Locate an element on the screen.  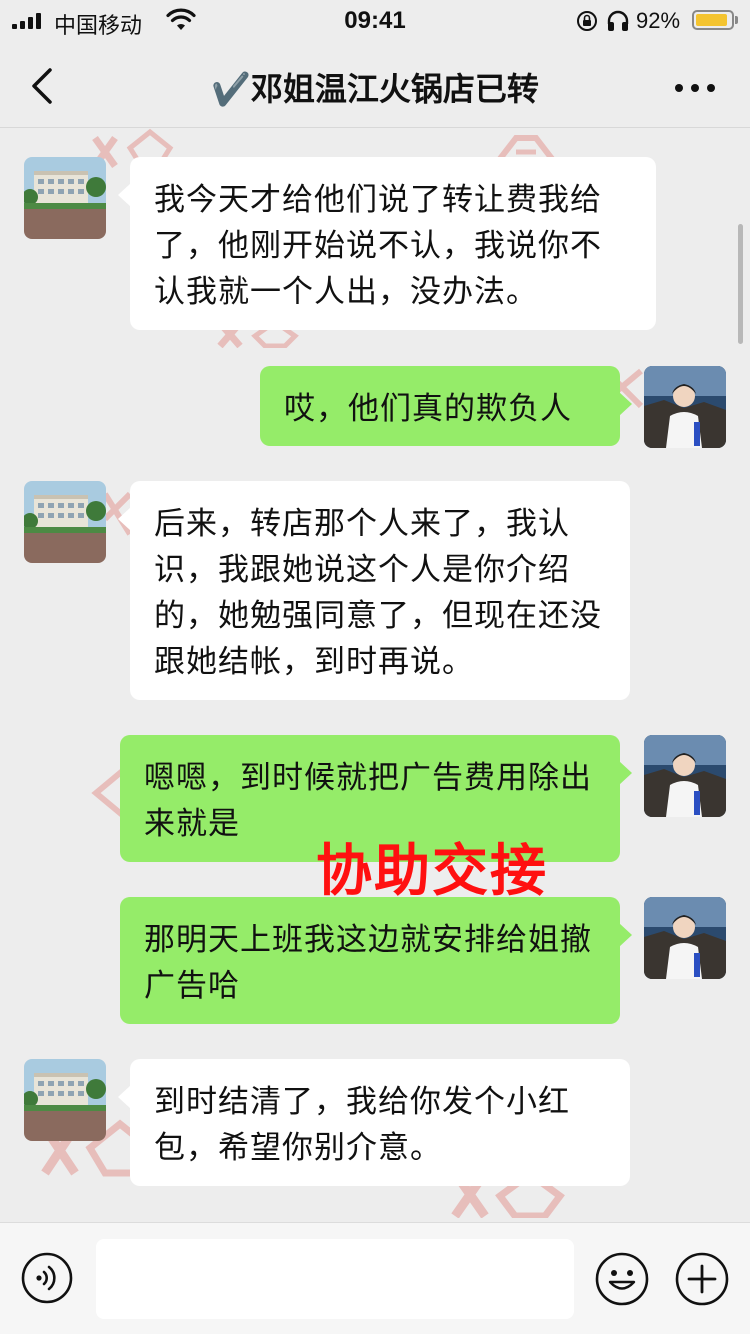
plus-icon is located at coordinates (702, 1279).